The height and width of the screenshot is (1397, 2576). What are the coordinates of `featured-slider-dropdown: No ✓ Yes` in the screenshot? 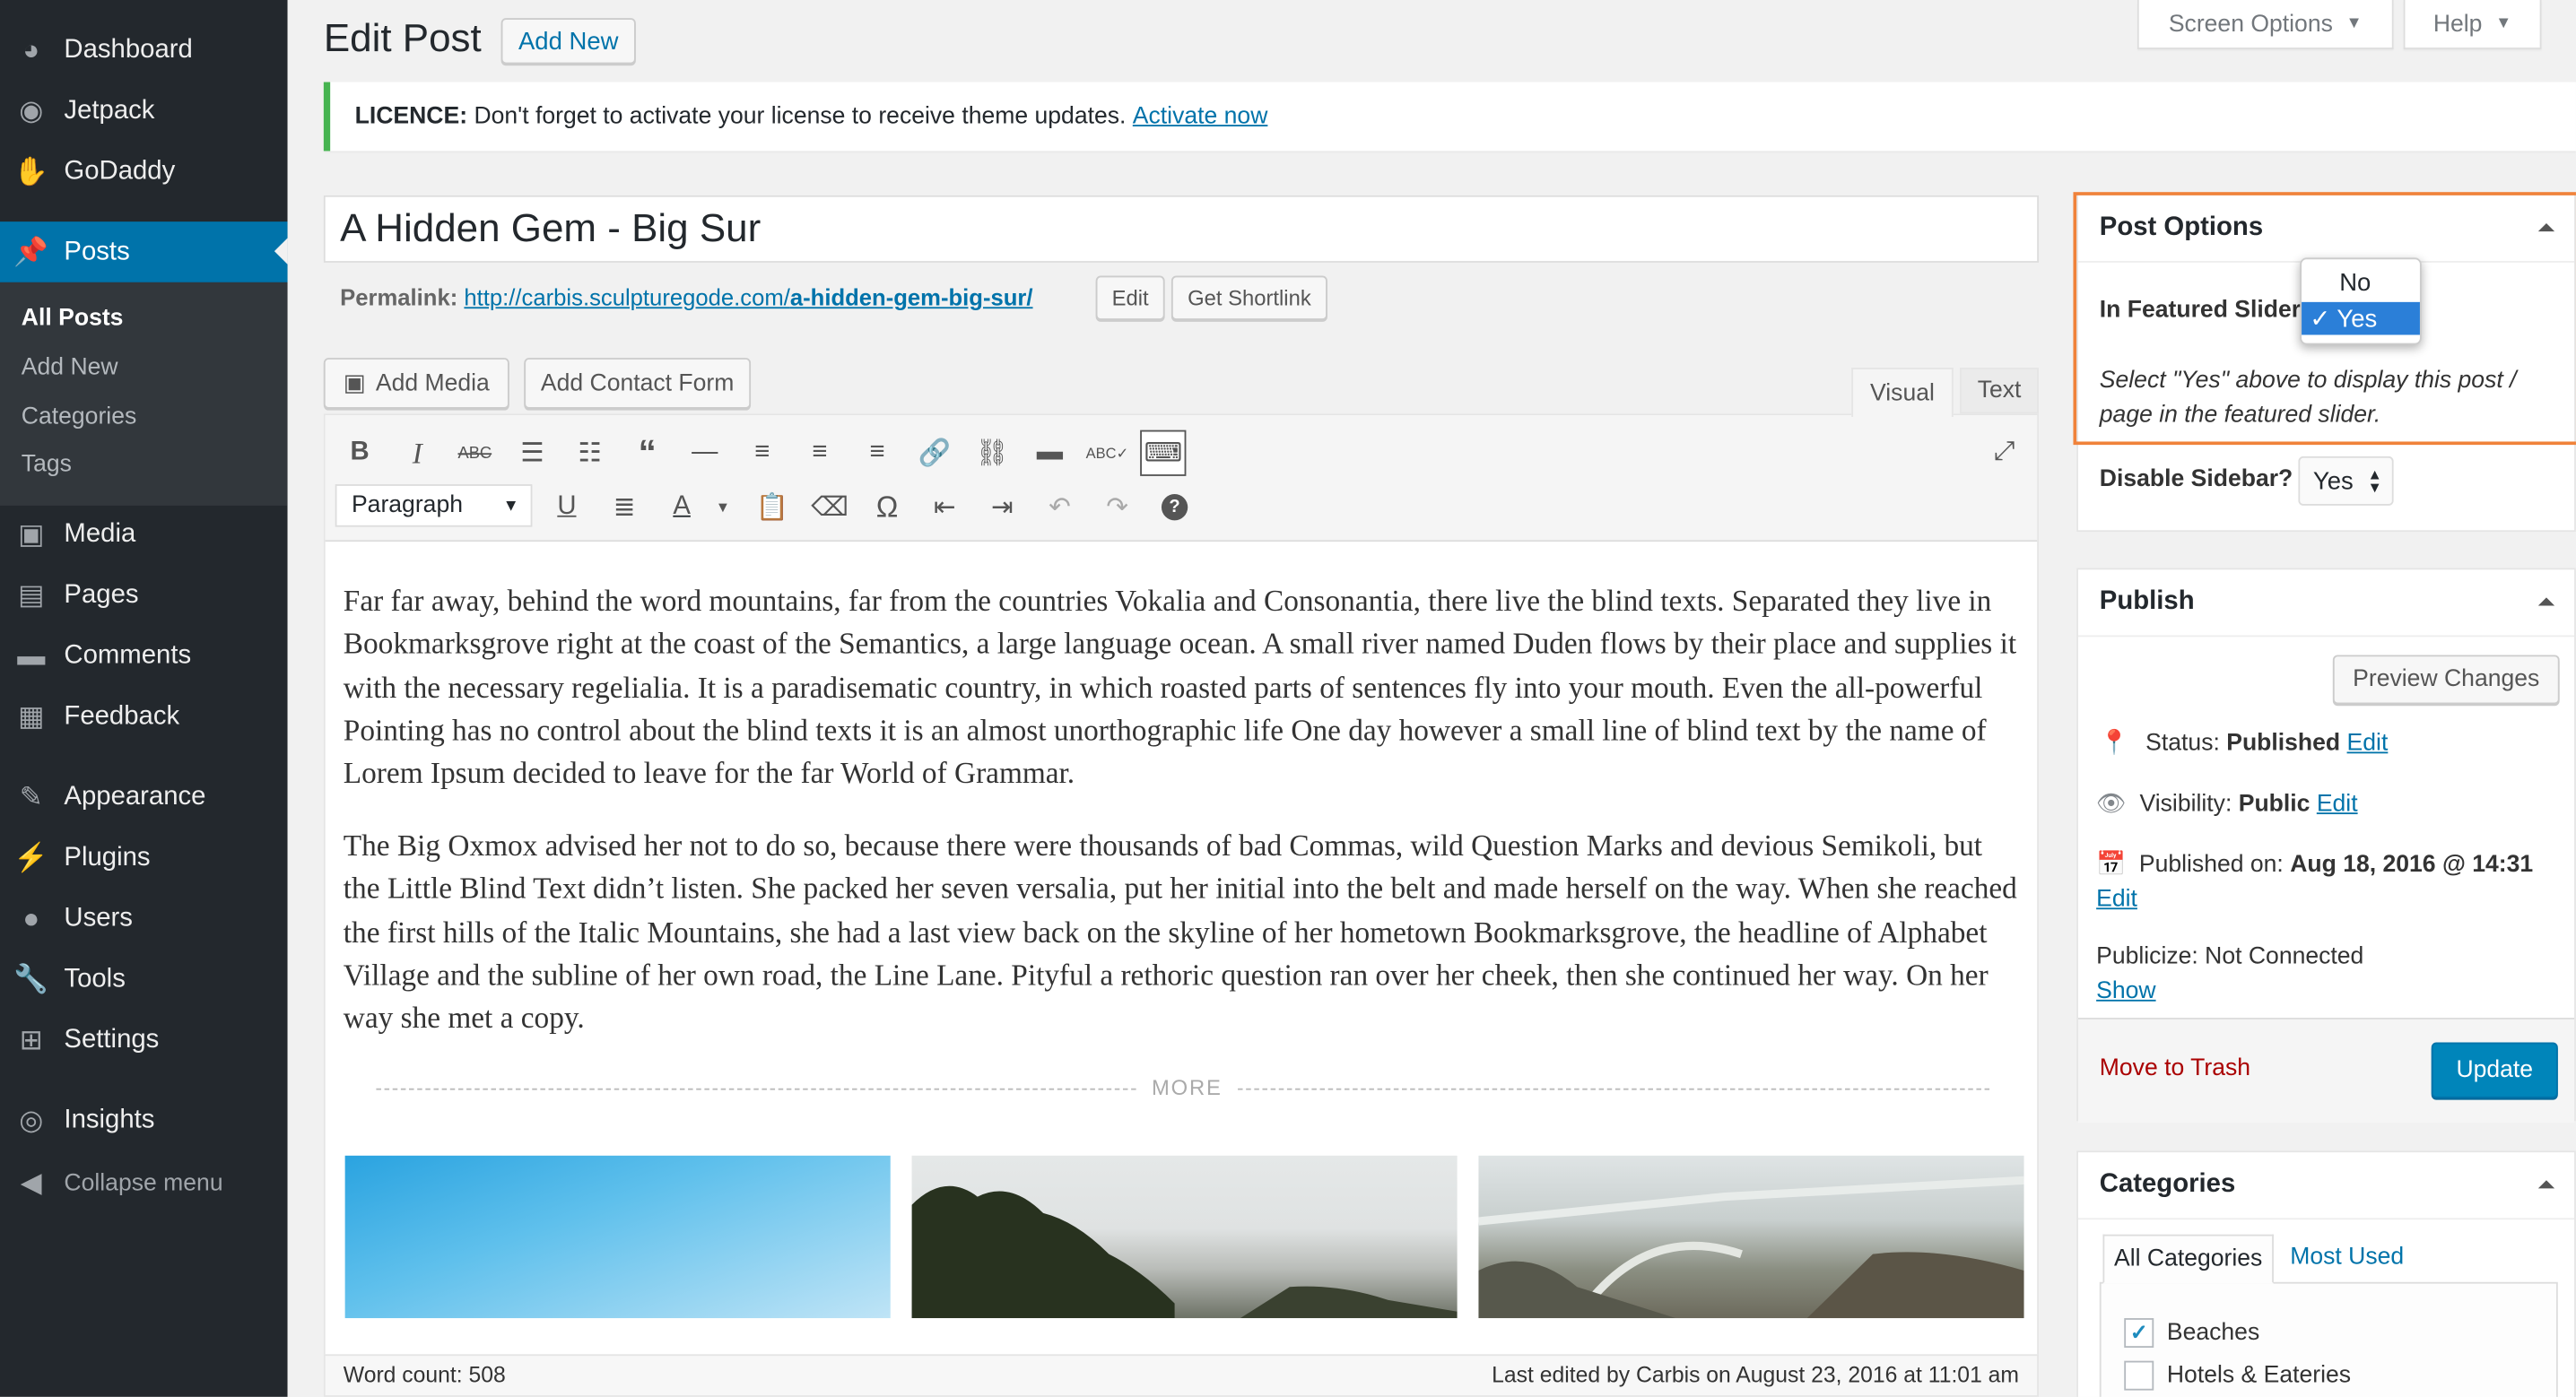 It's located at (2361, 301).